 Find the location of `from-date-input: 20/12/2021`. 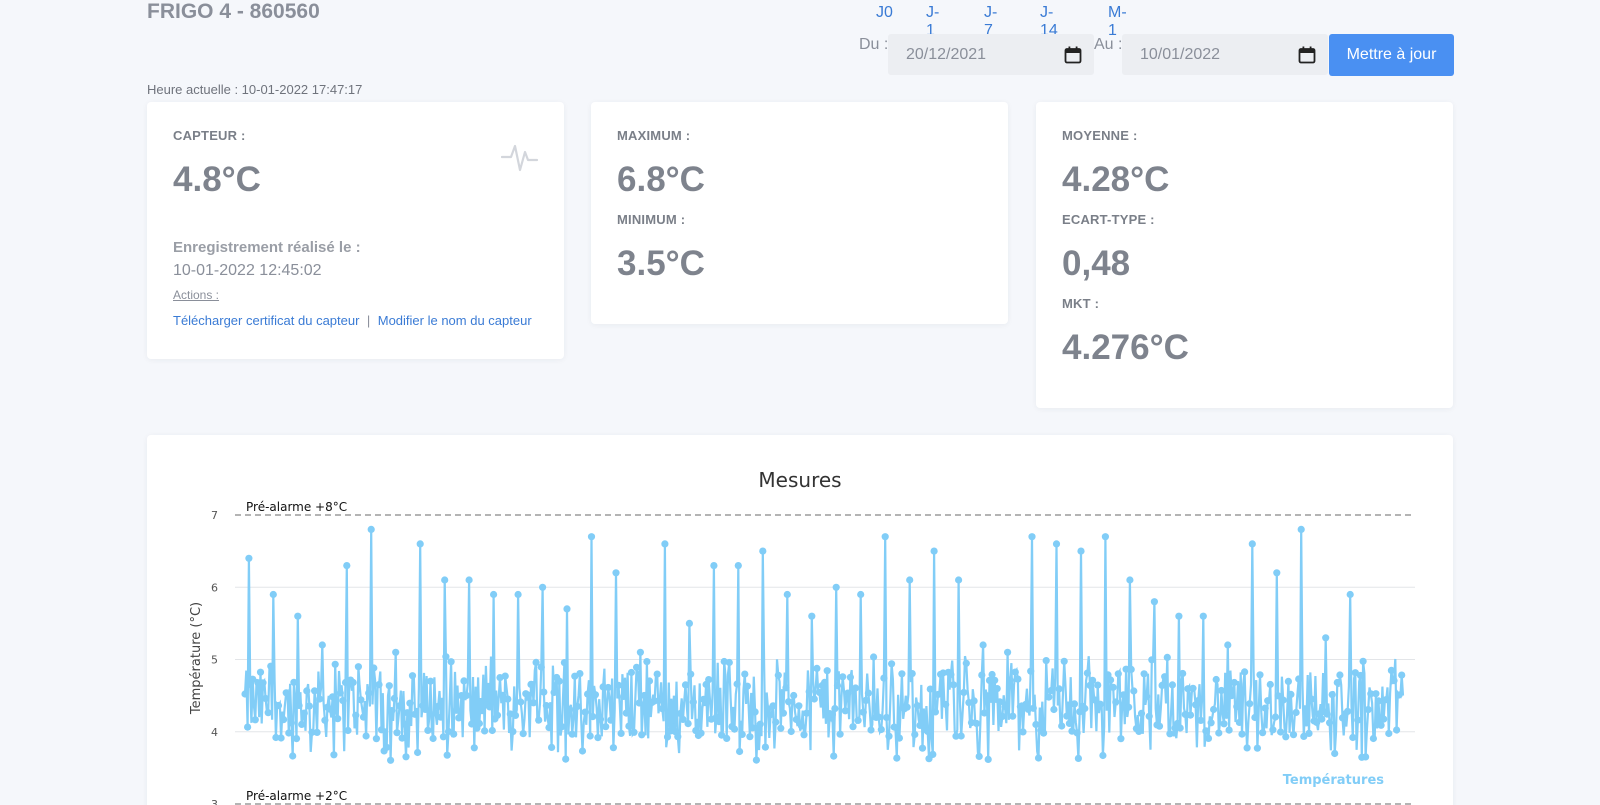

from-date-input: 20/12/2021 is located at coordinates (991, 54).